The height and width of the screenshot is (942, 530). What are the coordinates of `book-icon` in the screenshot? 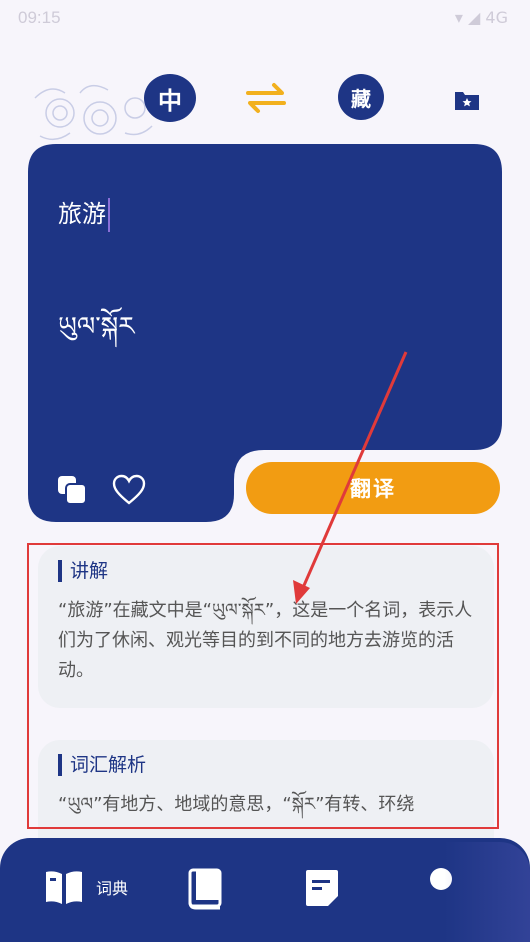 It's located at (205, 889).